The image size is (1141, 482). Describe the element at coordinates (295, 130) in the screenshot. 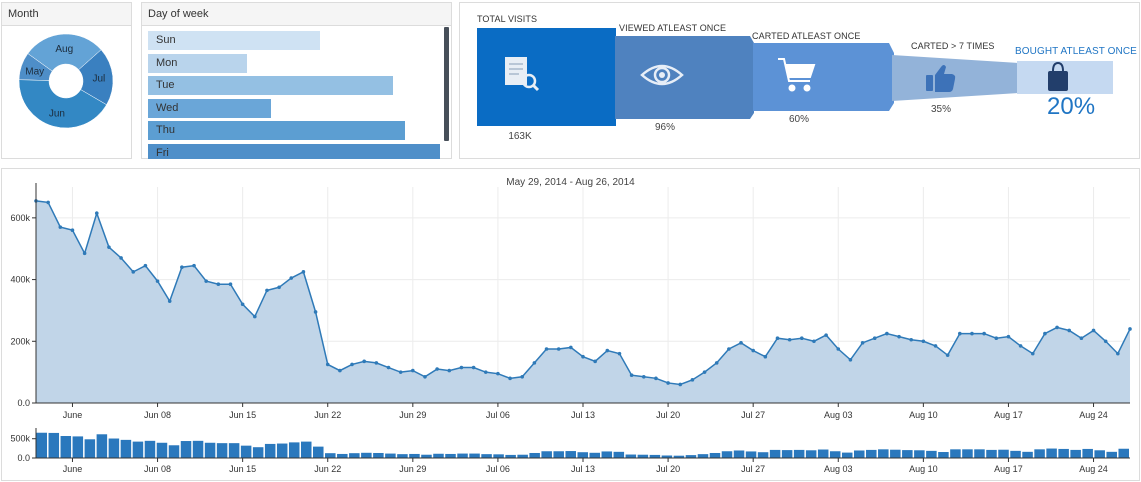

I see `dow-row-thu: Thu` at that location.